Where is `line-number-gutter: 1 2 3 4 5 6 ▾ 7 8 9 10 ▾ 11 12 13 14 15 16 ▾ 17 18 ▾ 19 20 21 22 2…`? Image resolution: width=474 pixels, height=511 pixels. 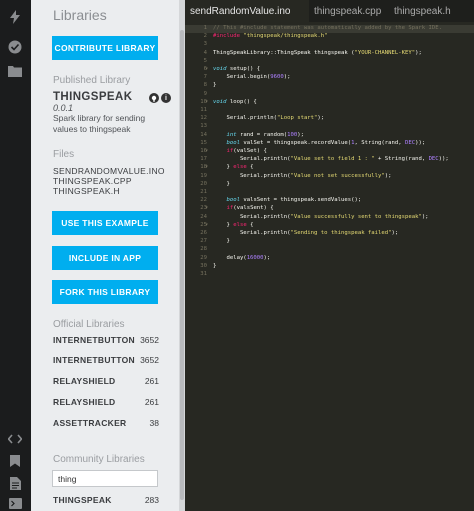
line-number-gutter: 1 2 3 4 5 6 ▾ 7 8 9 10 ▾ 11 12 13 14 15 16 ▾ 17 18 ▾ 19 20 21 22 2… is located at coordinates (198, 266).